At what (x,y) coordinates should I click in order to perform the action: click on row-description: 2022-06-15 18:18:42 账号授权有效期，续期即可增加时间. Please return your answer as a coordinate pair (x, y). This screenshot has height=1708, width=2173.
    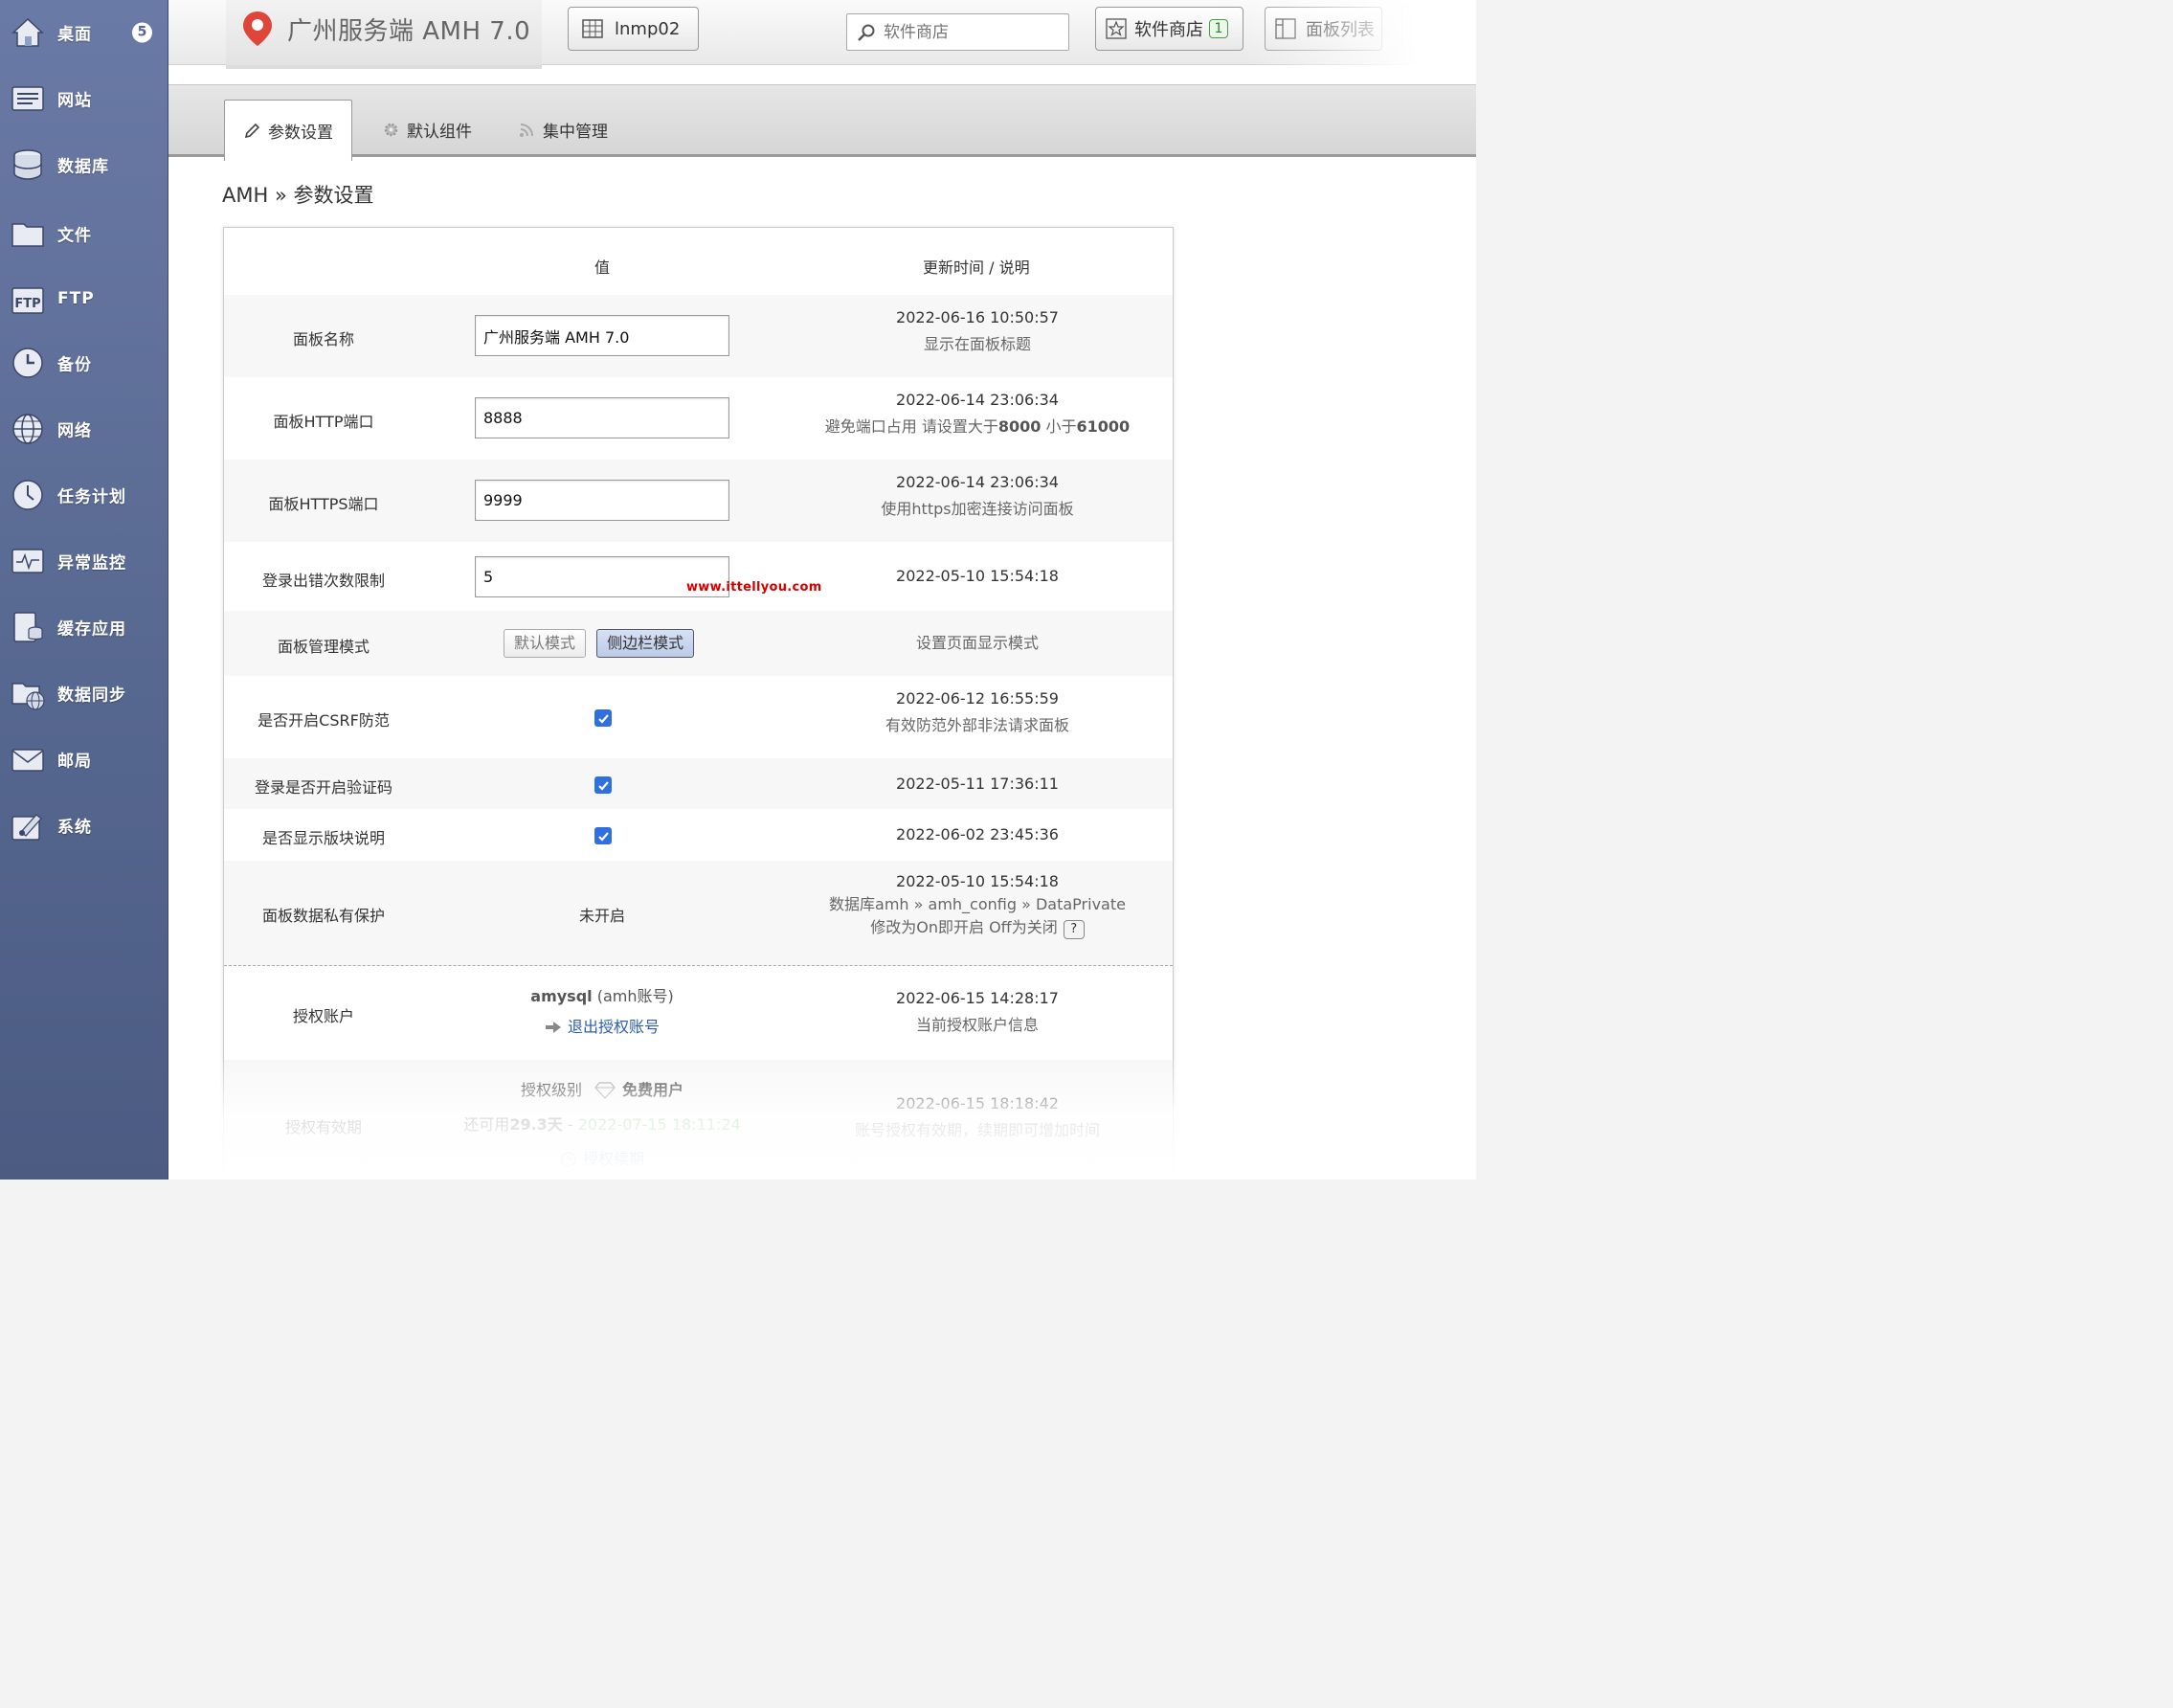
    Looking at the image, I should click on (977, 1117).